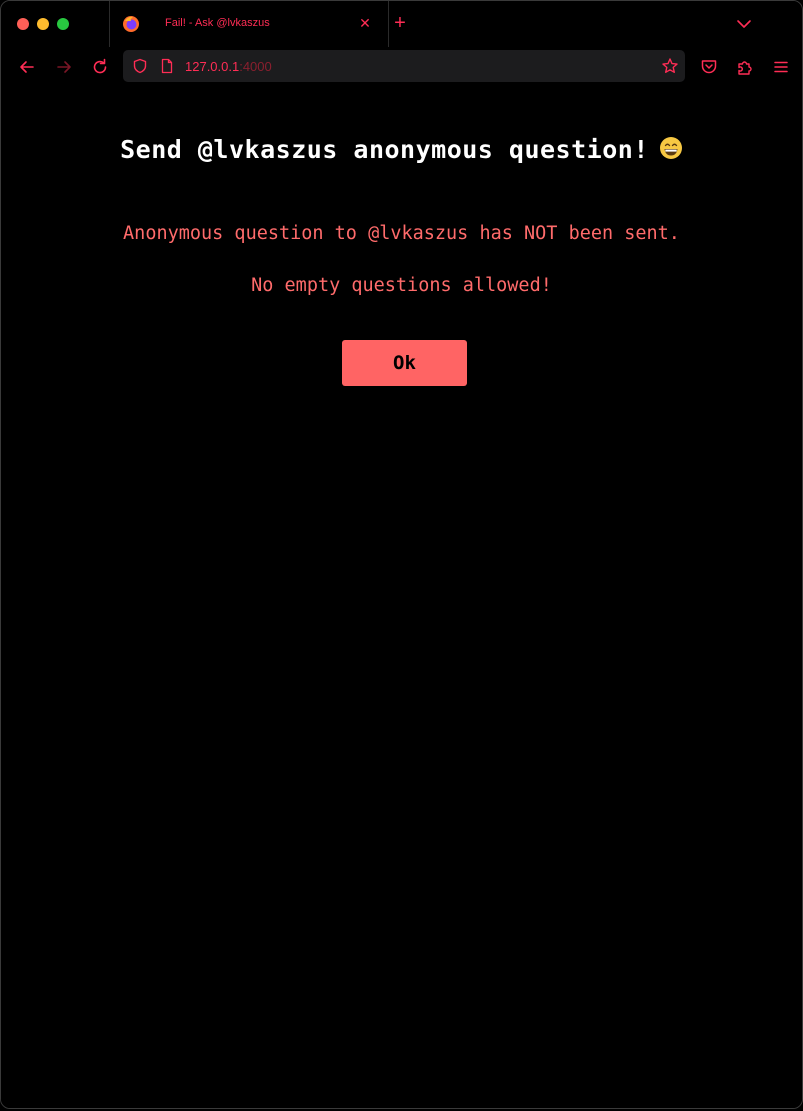 This screenshot has width=803, height=1111. I want to click on page-heading: Send @lvkaszus anonymous question!, so click(401, 149).